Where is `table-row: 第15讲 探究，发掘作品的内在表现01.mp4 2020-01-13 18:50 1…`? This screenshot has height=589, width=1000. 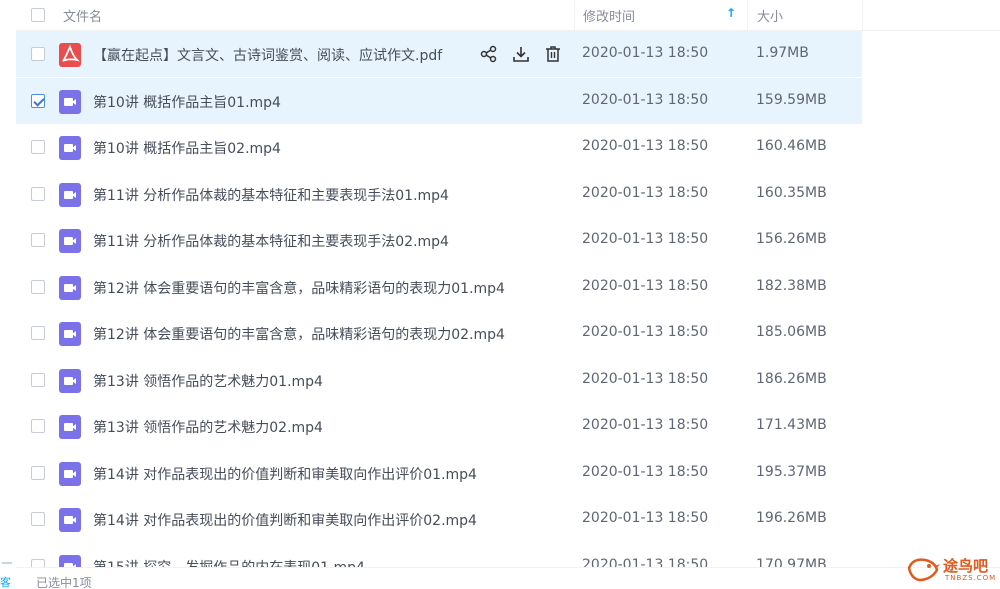
table-row: 第15讲 探究，发掘作品的内在表现01.mp4 2020-01-13 18:50 1… is located at coordinates (439, 555).